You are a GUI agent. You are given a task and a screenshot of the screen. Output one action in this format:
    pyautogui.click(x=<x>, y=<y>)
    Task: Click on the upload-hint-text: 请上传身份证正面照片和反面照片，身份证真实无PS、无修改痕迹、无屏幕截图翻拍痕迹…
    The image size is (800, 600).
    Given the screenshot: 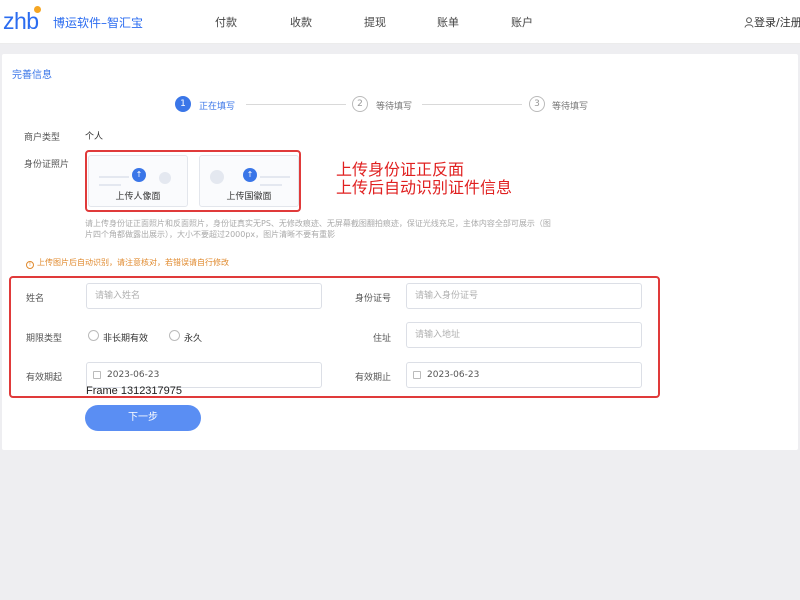 What is the action you would take?
    pyautogui.click(x=318, y=229)
    